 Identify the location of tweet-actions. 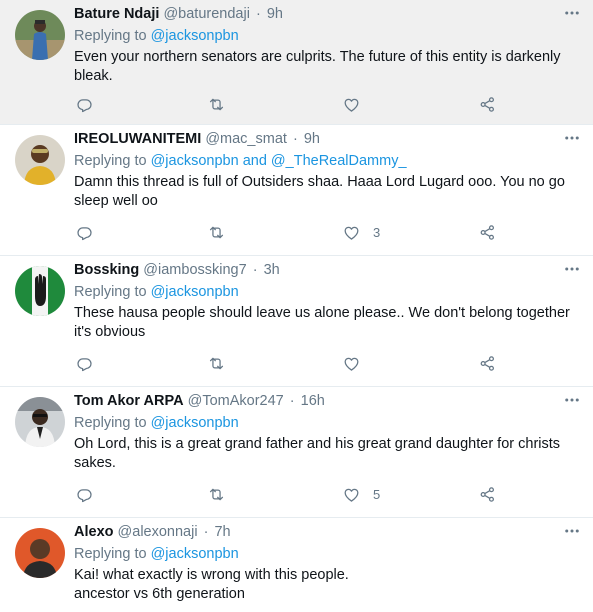
(289, 104).